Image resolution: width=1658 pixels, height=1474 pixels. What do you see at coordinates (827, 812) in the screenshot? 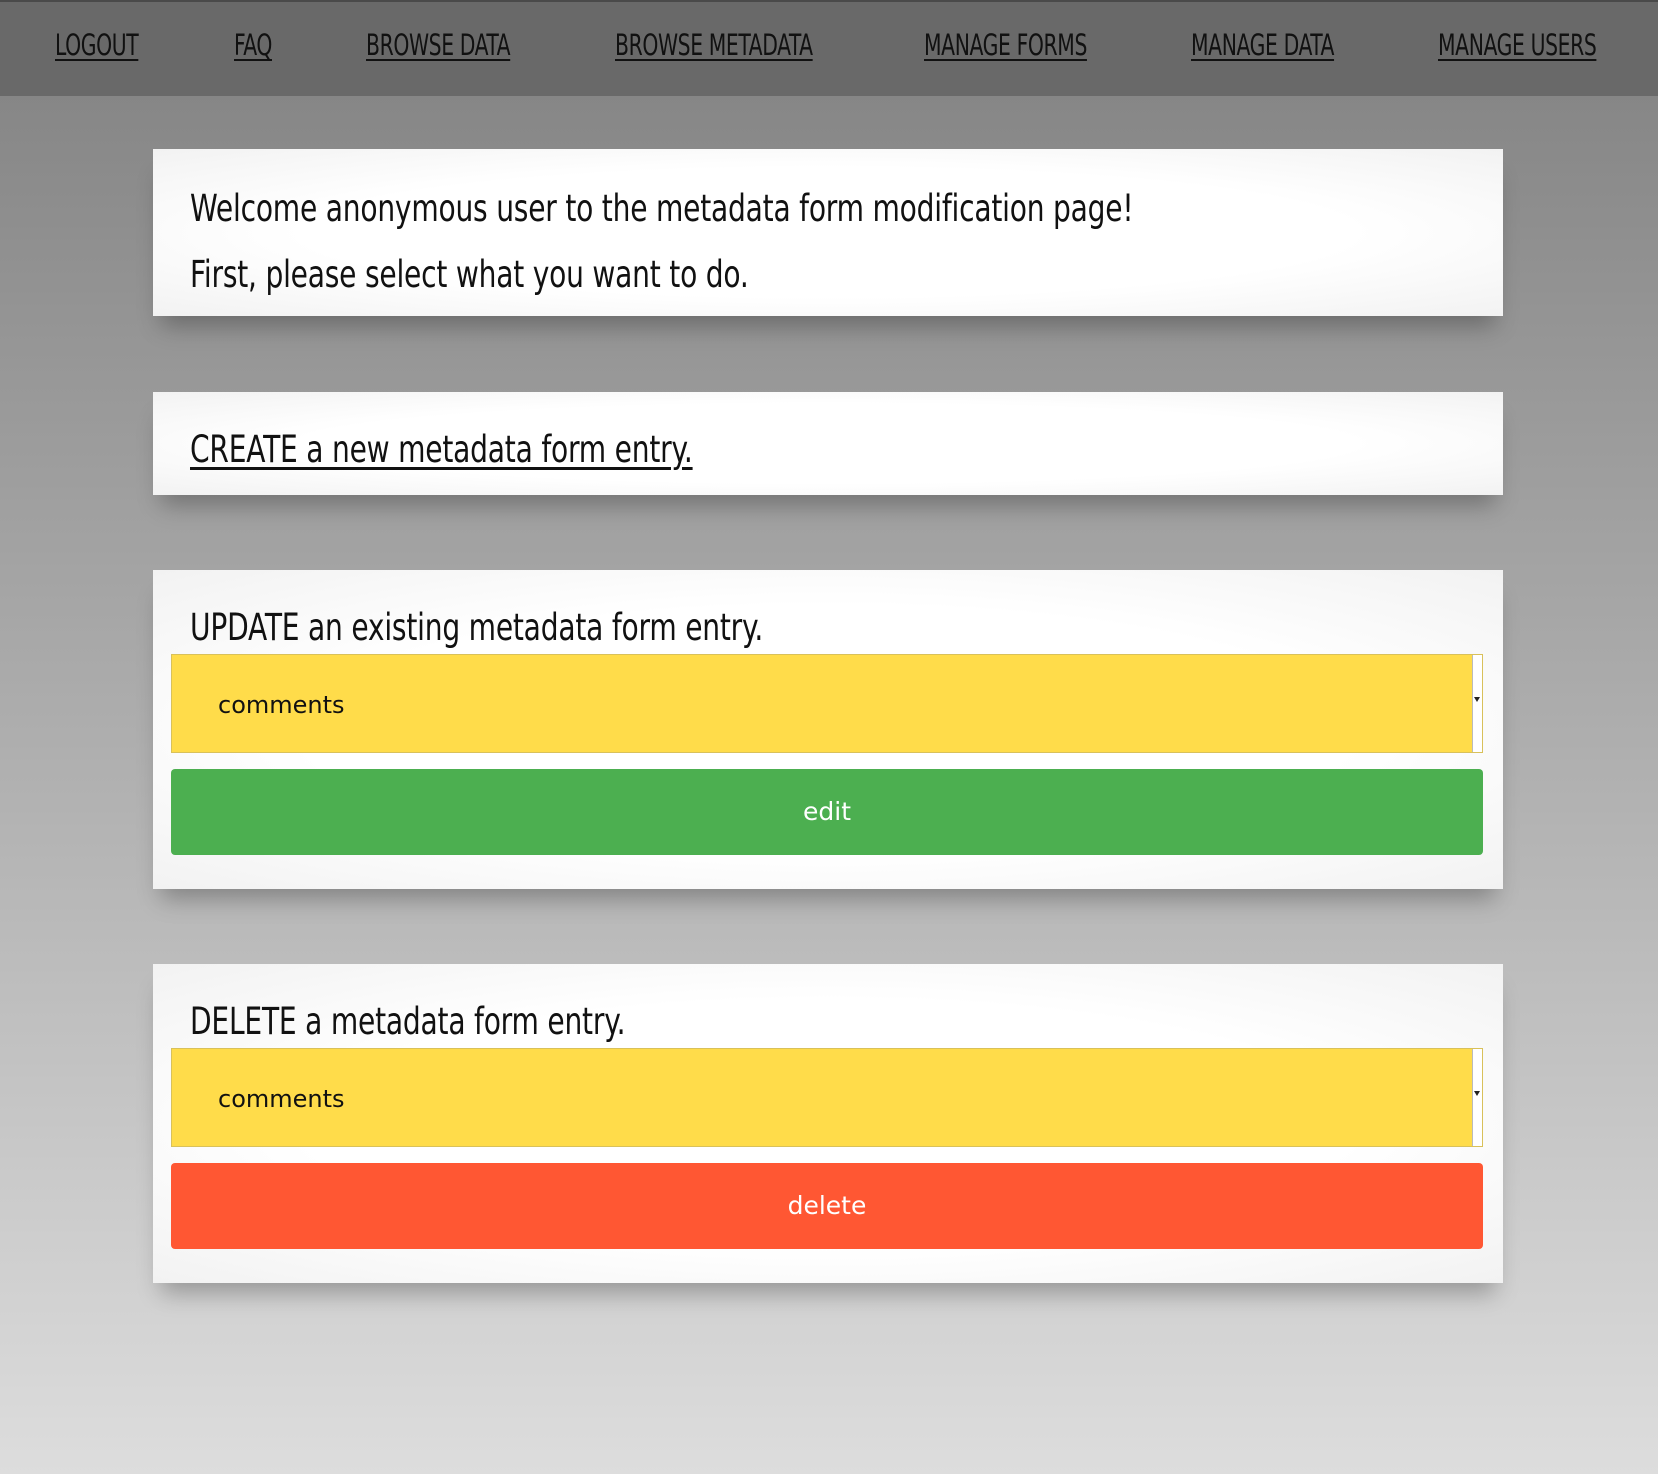
I see `edit-button: edit` at bounding box center [827, 812].